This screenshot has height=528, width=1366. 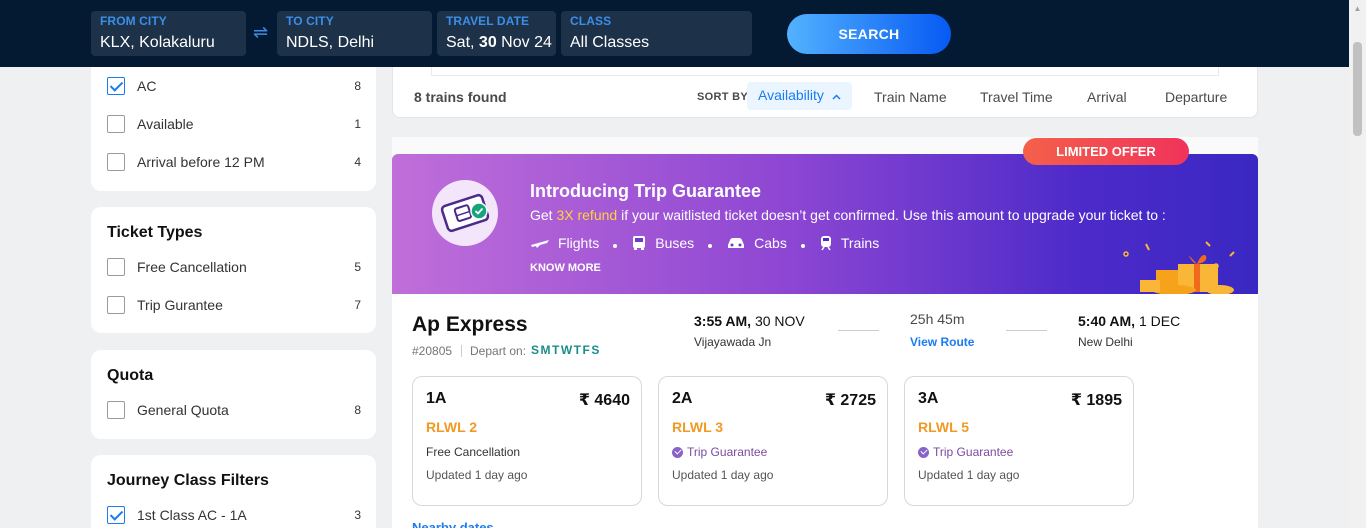 I want to click on departure-station: Vijayawada Jn, so click(x=733, y=342).